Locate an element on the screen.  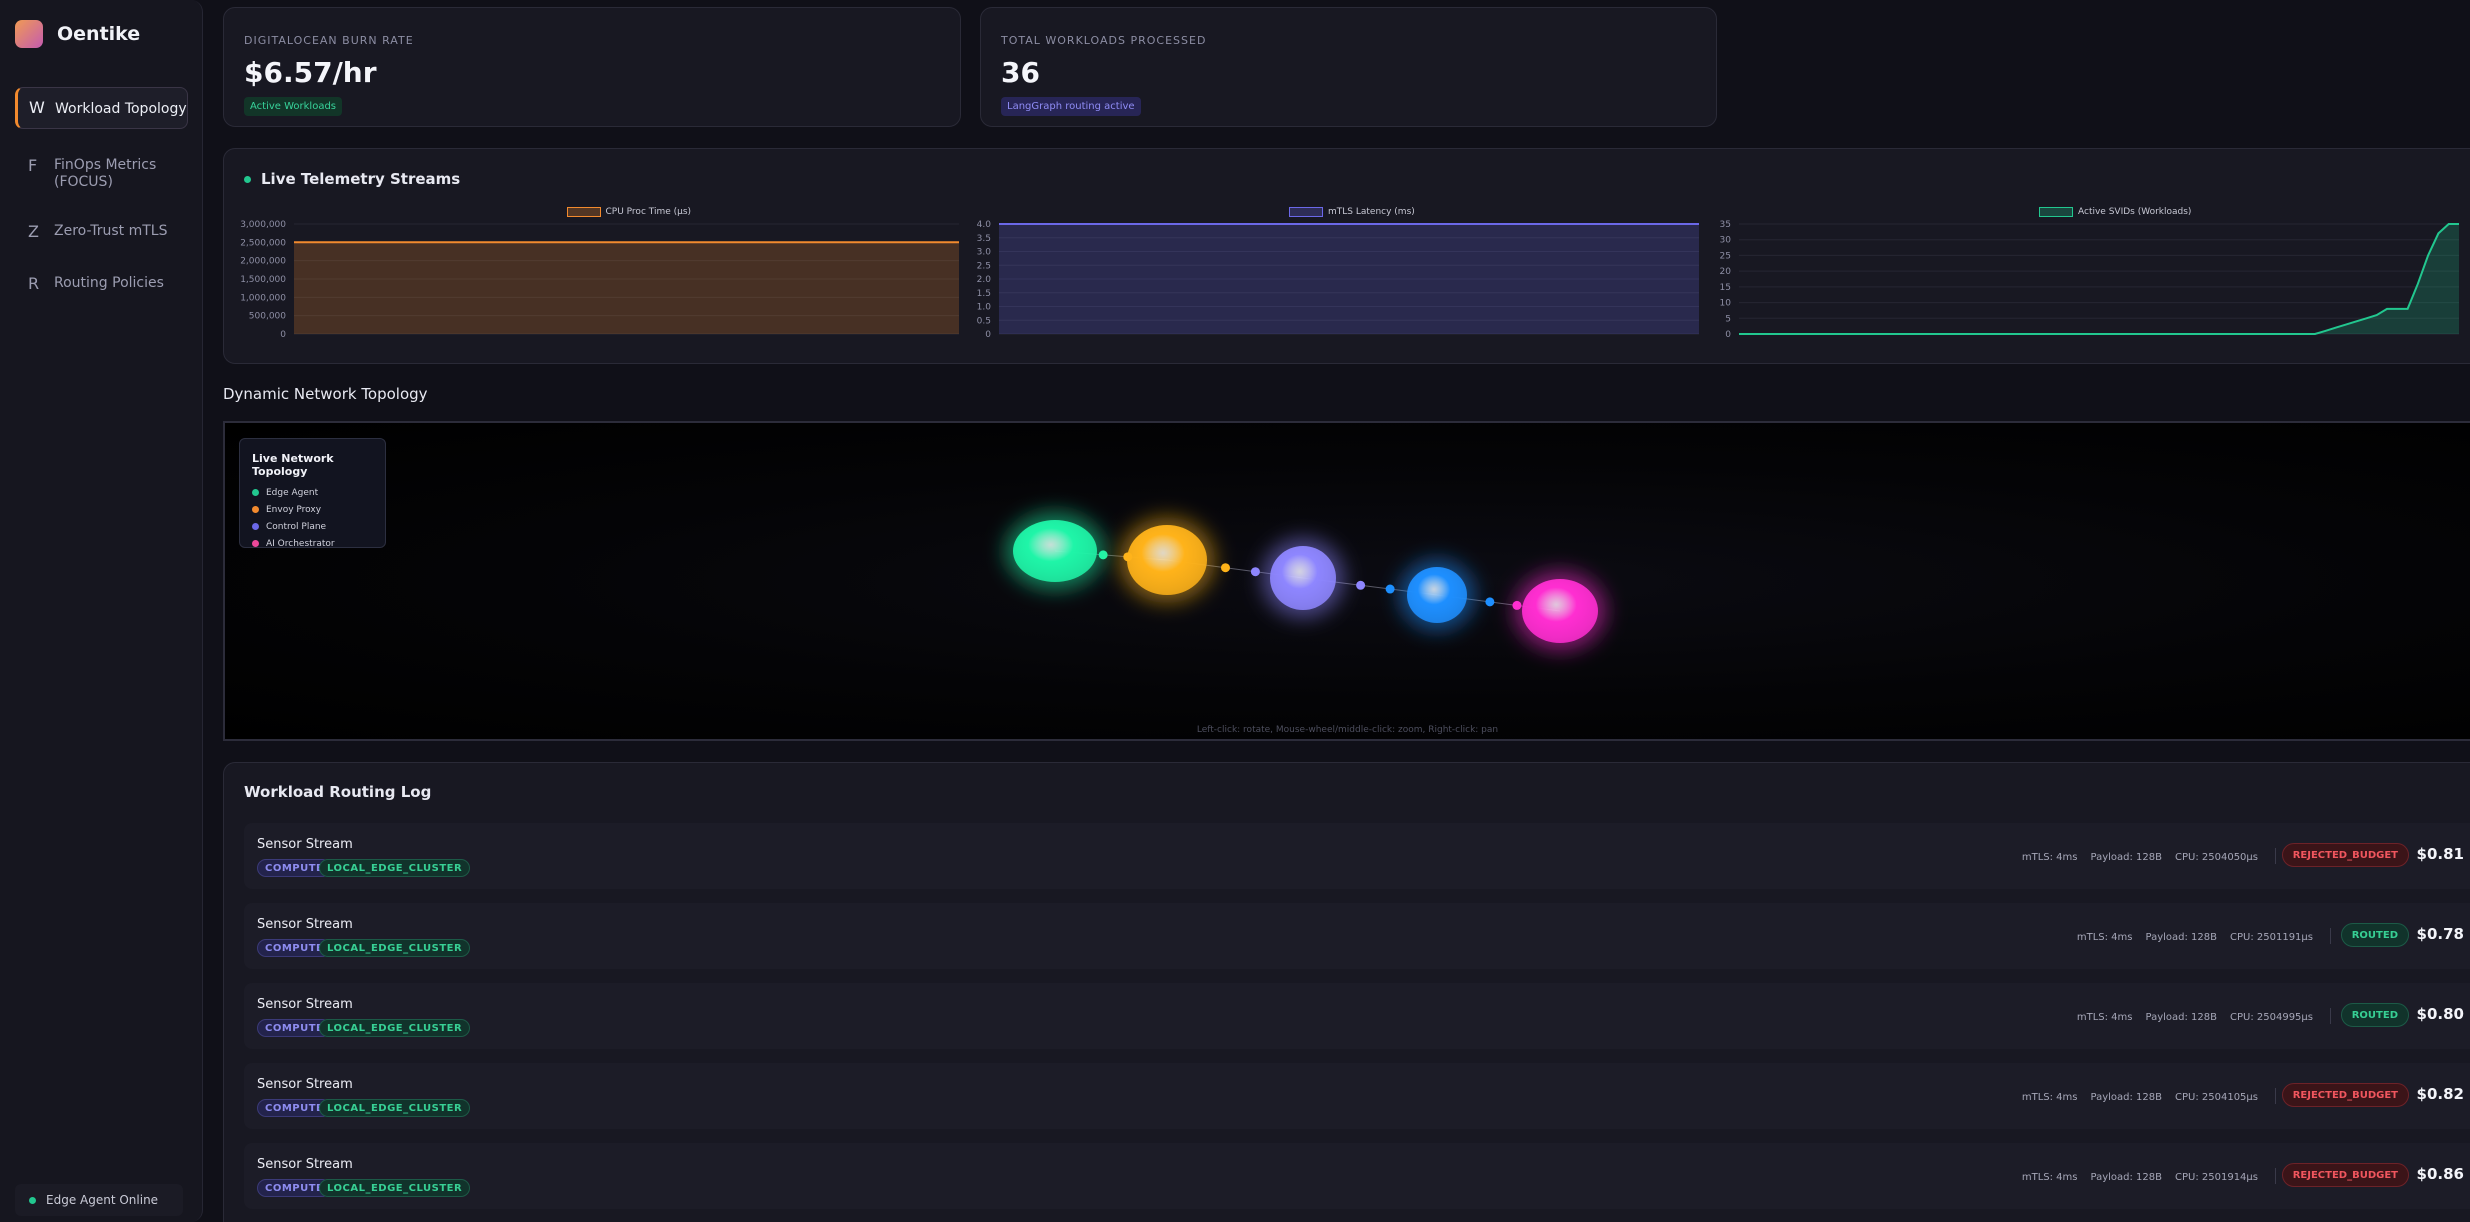
workload-cost: $0.86 is located at coordinates (2440, 1174).